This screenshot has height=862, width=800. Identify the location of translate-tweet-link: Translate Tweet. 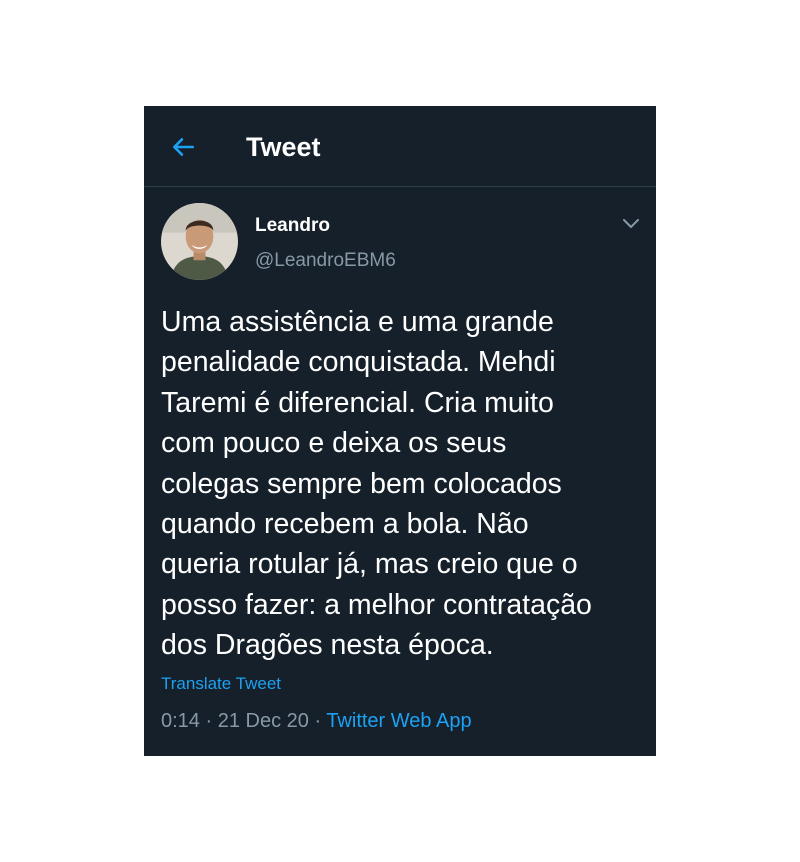
(221, 684).